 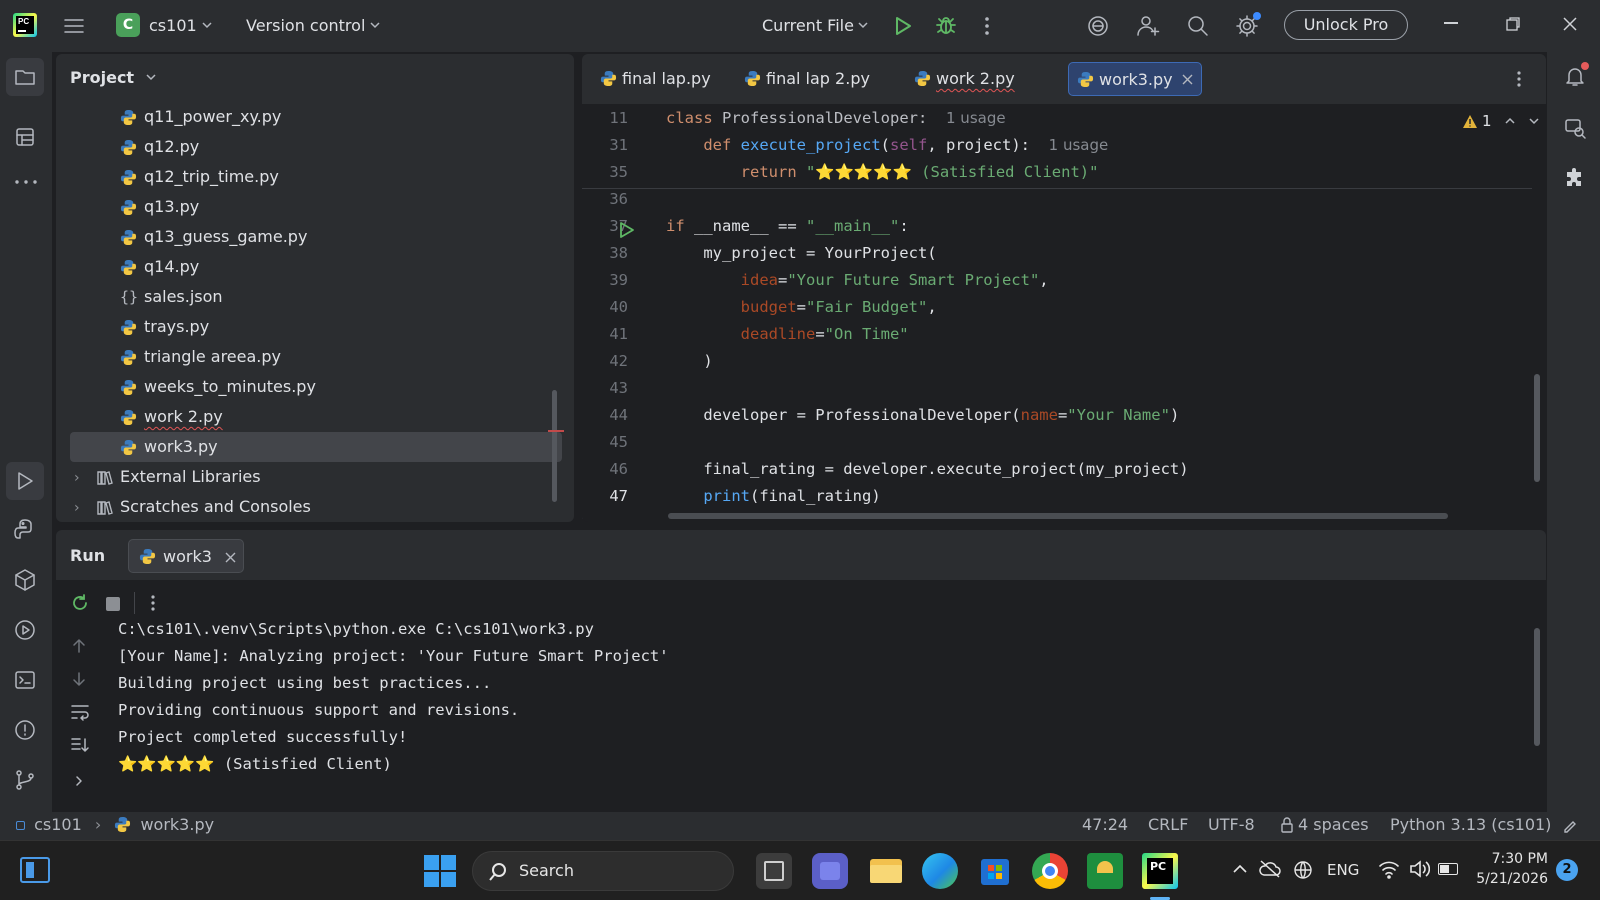 What do you see at coordinates (25, 481) in the screenshot?
I see `run-tool-icon` at bounding box center [25, 481].